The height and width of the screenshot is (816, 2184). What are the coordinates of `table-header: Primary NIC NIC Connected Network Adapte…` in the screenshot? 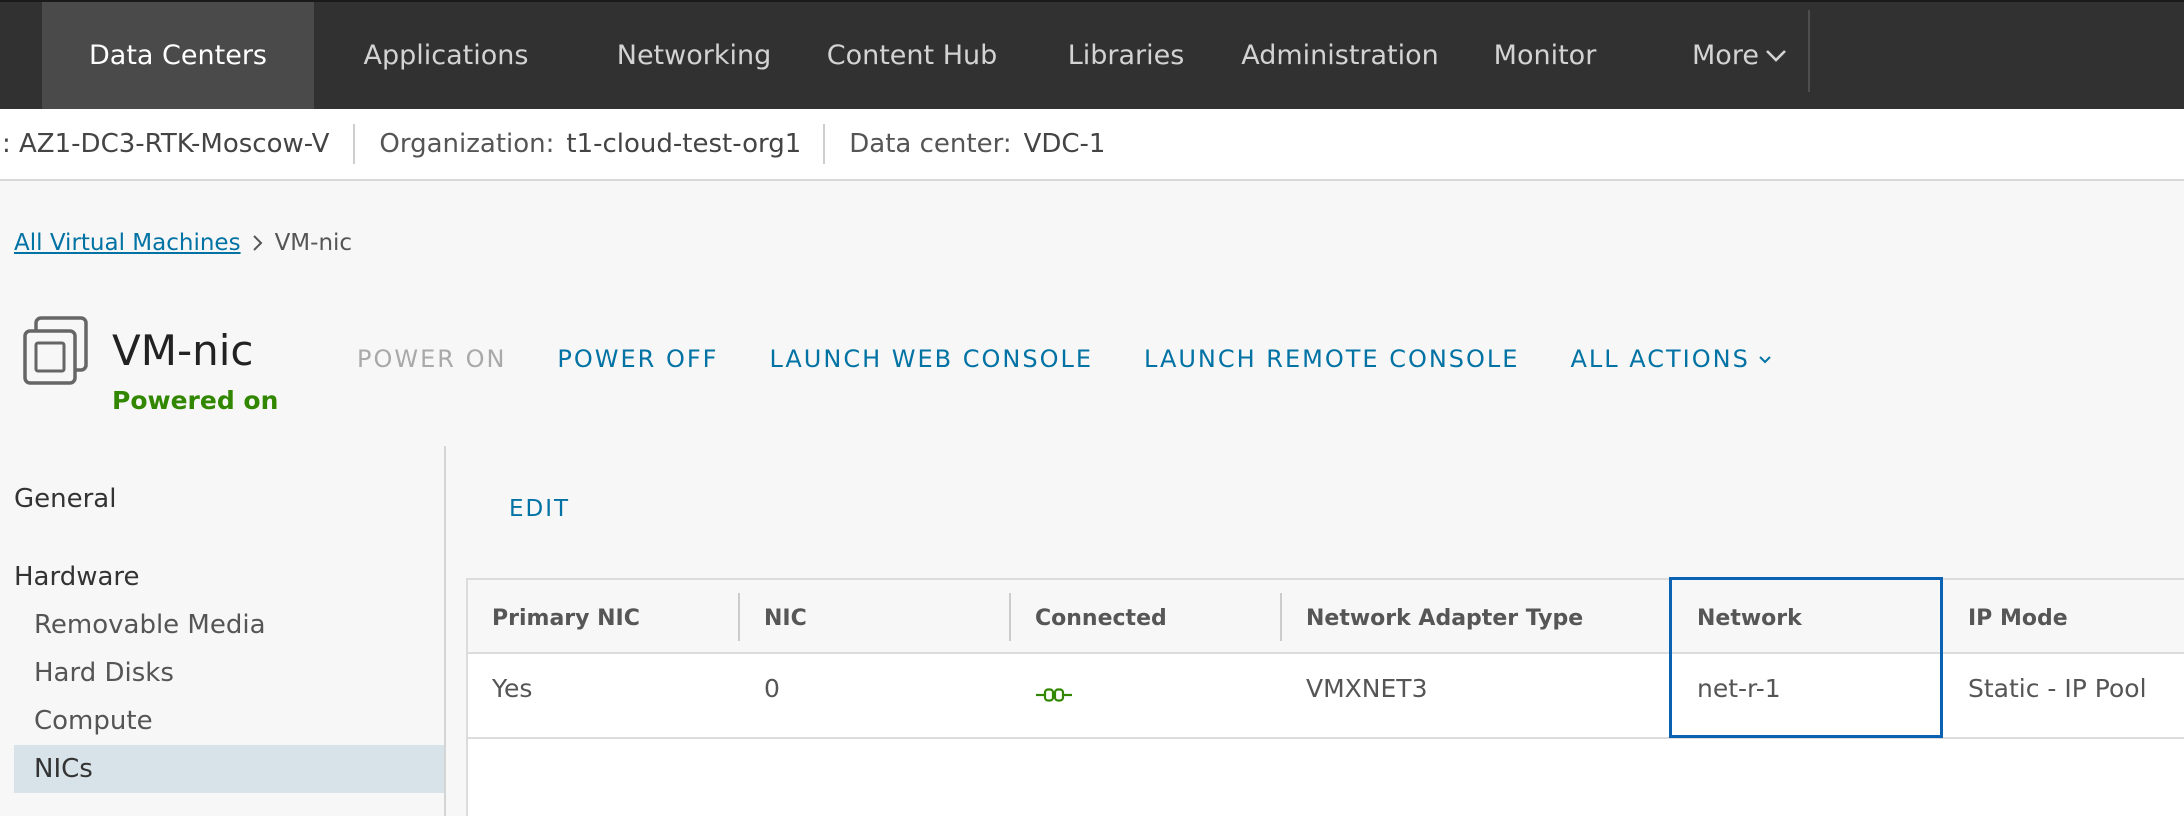 It's located at (1326, 617).